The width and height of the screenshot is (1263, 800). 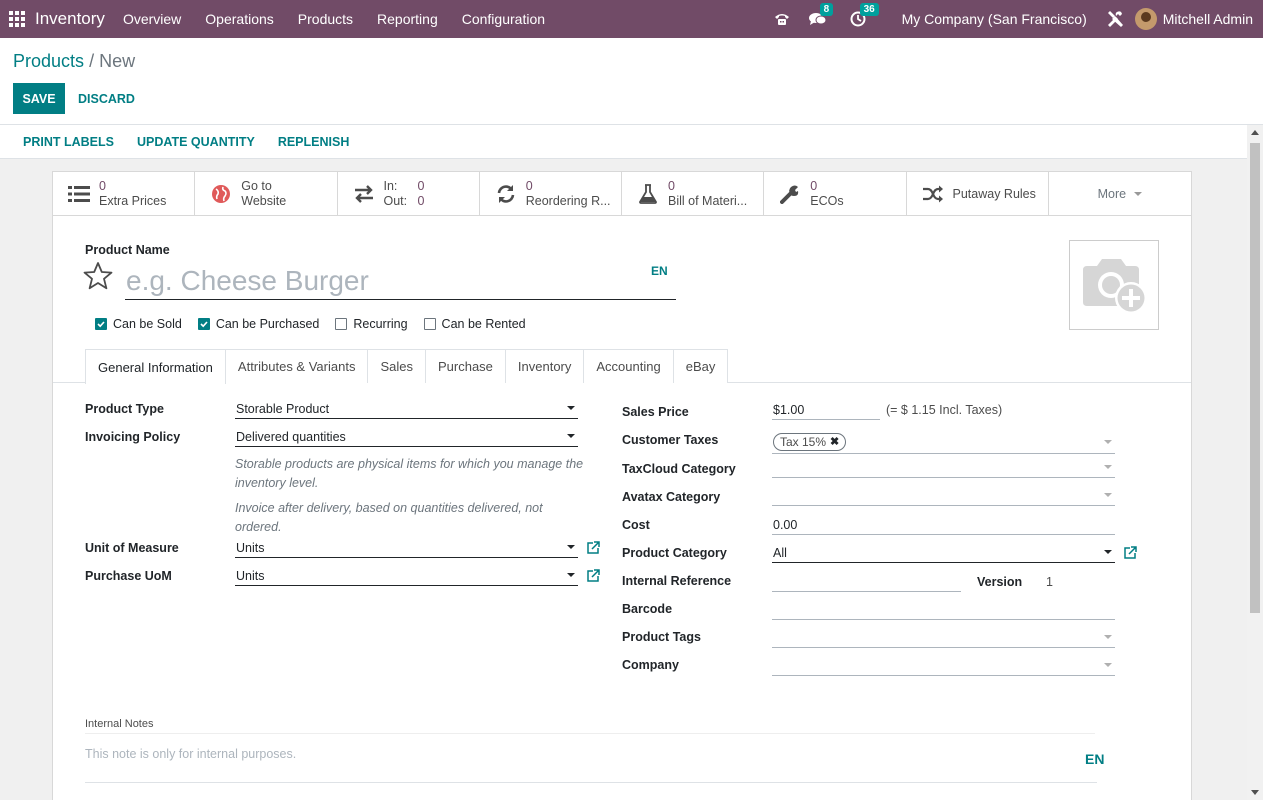 I want to click on tab-purchase: Purchase, so click(x=465, y=366).